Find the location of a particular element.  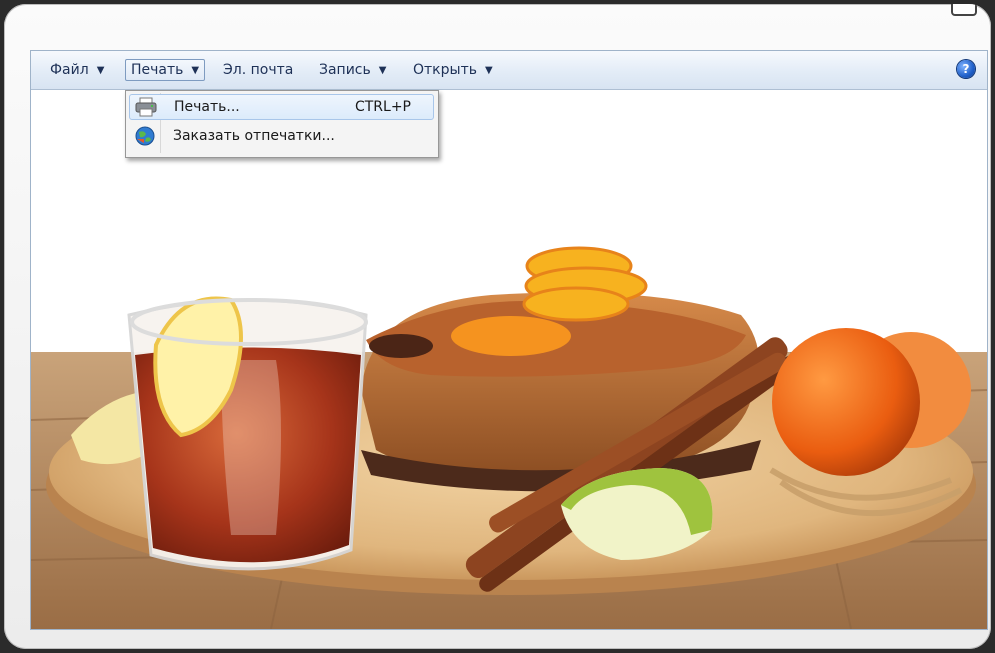

menu-open: Открыть ▼ is located at coordinates (453, 70).